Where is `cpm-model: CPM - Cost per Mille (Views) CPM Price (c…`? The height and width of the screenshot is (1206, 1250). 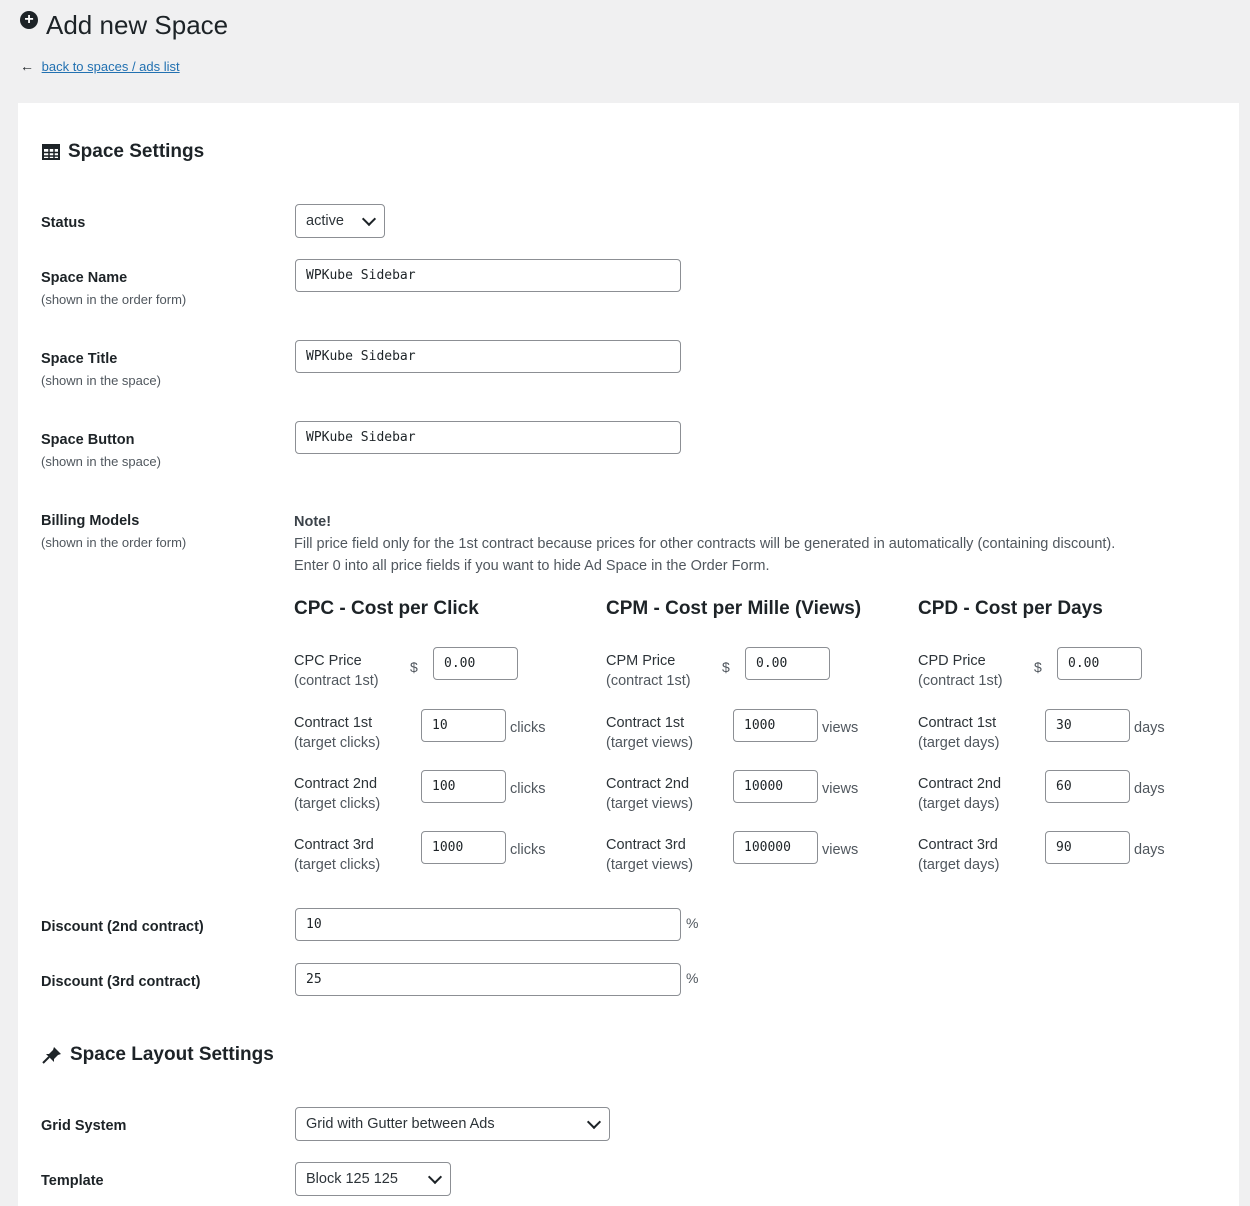
cpm-model: CPM - Cost per Mille (Views) CPM Price (c… is located at coordinates (756, 735).